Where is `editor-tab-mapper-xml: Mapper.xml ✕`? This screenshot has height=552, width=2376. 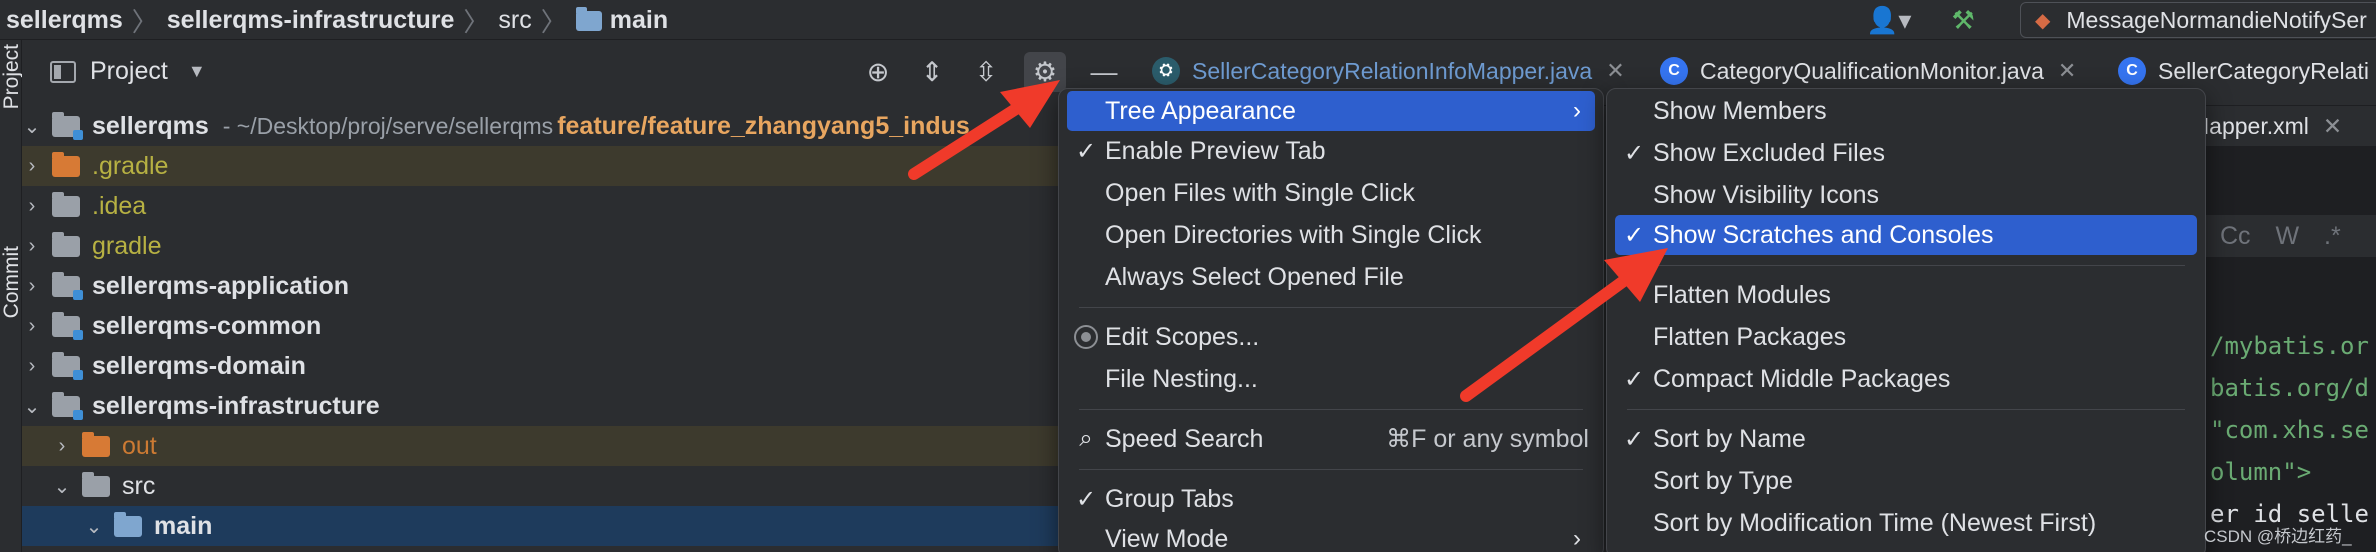
editor-tab-mapper-xml: Mapper.xml ✕ is located at coordinates (2283, 126).